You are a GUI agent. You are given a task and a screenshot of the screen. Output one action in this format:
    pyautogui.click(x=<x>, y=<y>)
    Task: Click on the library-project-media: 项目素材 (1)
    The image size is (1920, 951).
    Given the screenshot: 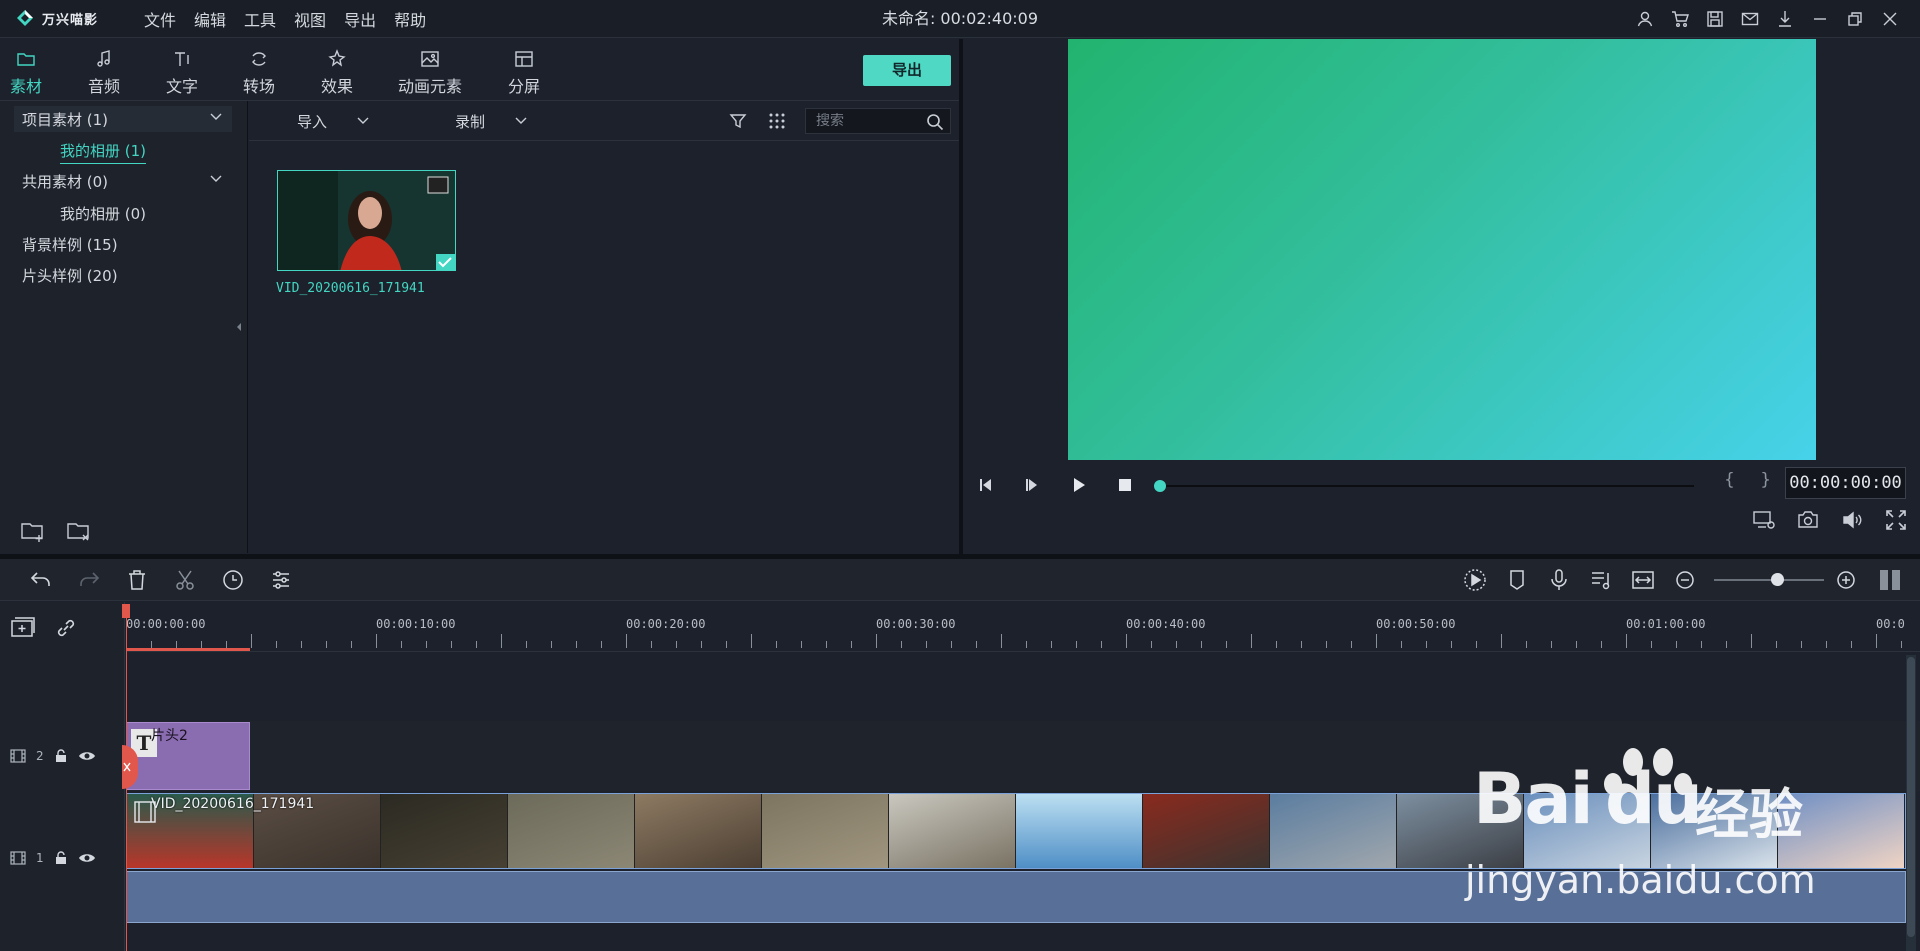 What is the action you would take?
    pyautogui.click(x=65, y=119)
    